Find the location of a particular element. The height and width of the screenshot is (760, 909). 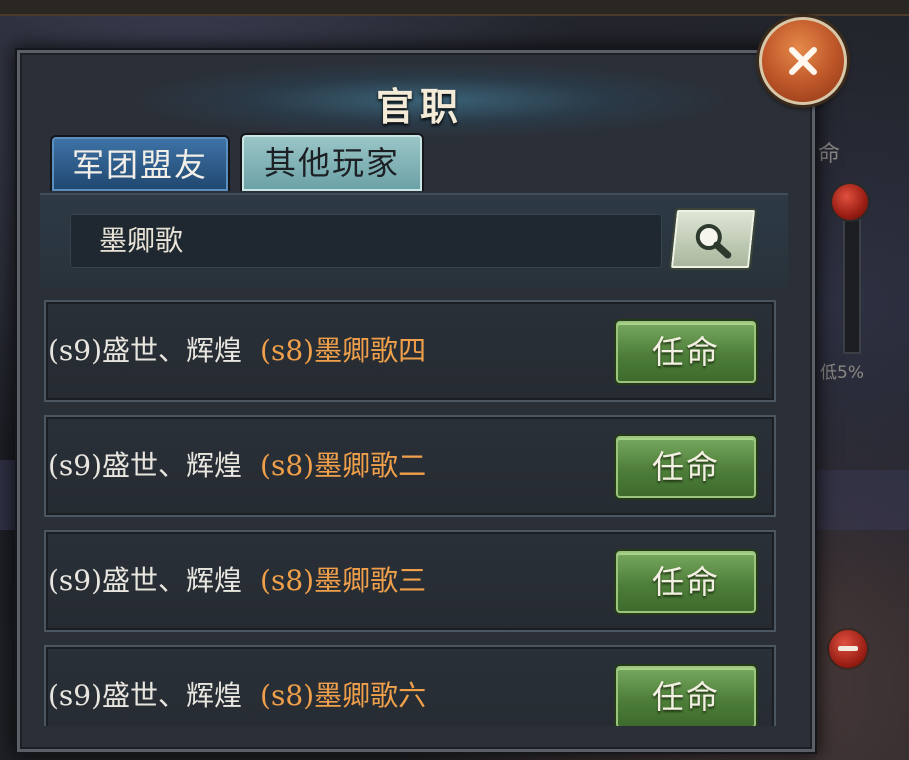

background-top-bar is located at coordinates (454, 8).